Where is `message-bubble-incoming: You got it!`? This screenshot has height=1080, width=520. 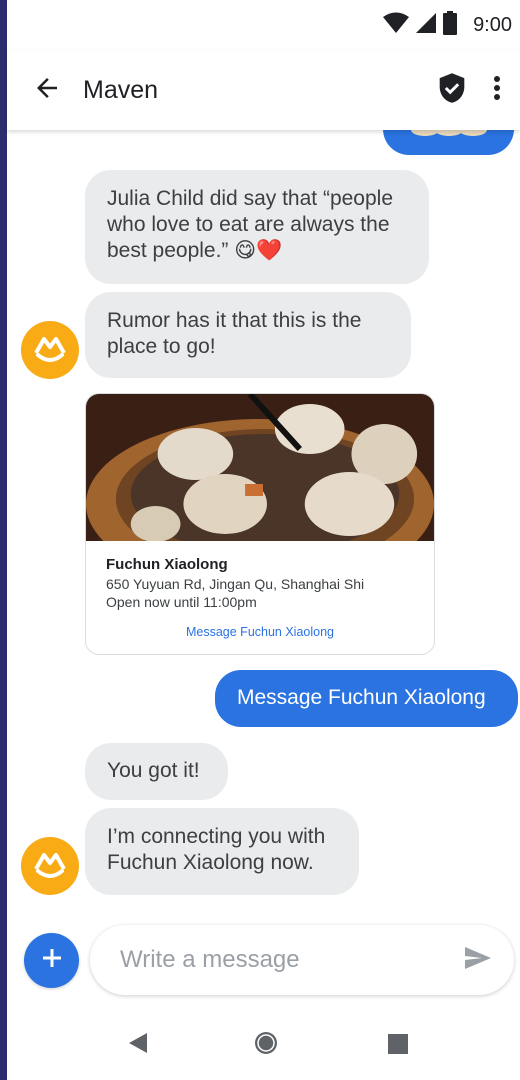
message-bubble-incoming: You got it! is located at coordinates (156, 771).